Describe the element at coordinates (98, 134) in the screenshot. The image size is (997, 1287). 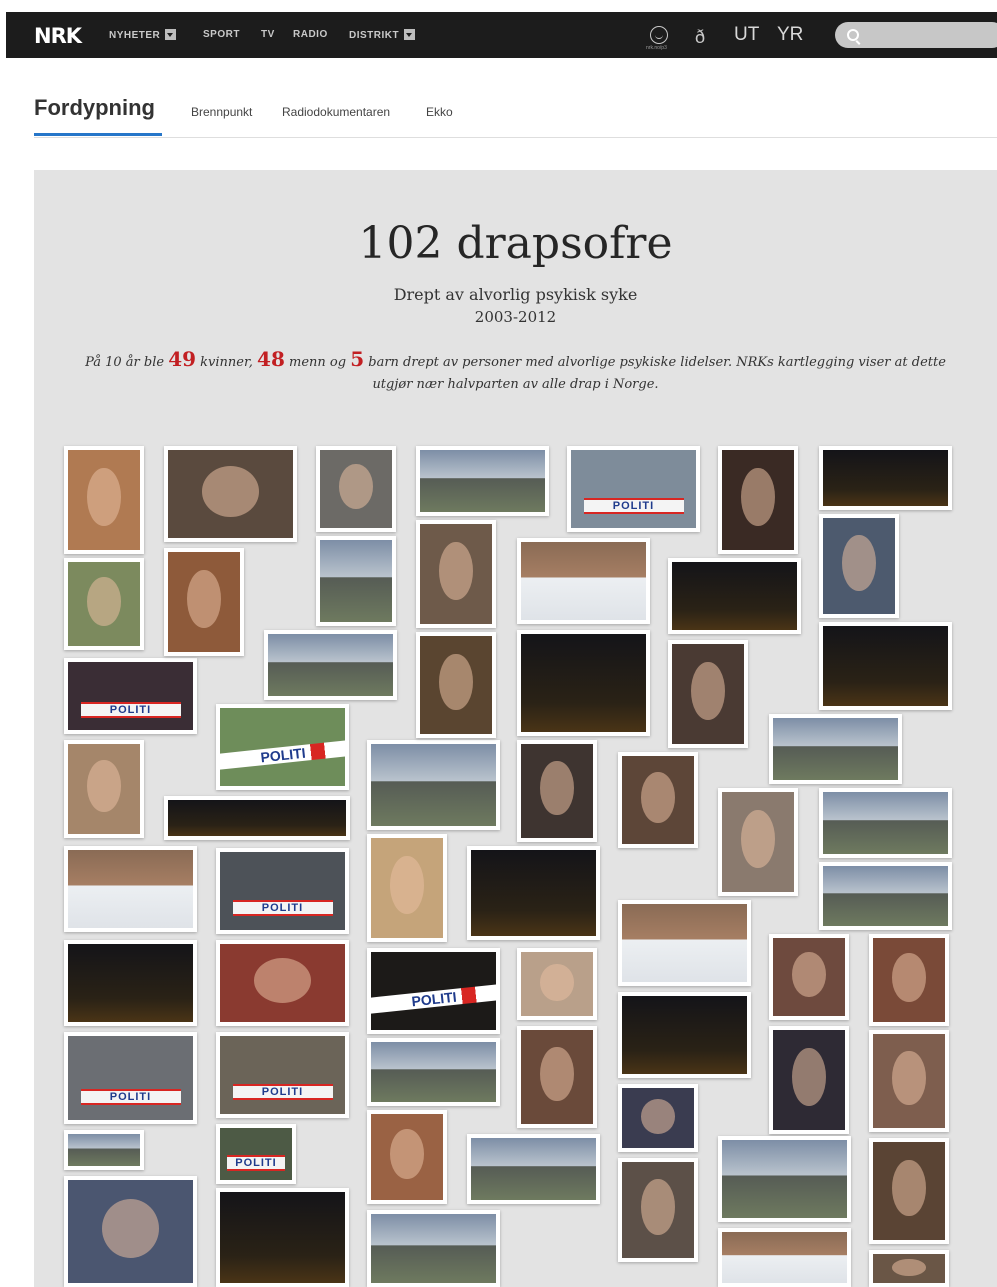
I see `active-underline` at that location.